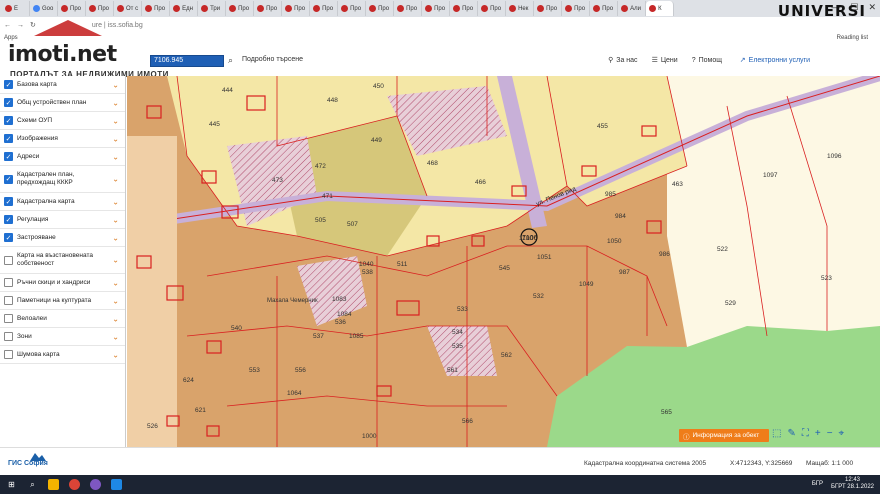  I want to click on layer-item: ✓ Схеми ОУП ⌄, so click(62, 121).